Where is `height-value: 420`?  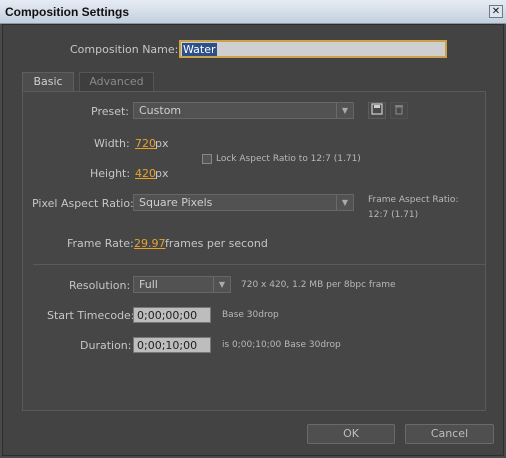 height-value: 420 is located at coordinates (145, 173).